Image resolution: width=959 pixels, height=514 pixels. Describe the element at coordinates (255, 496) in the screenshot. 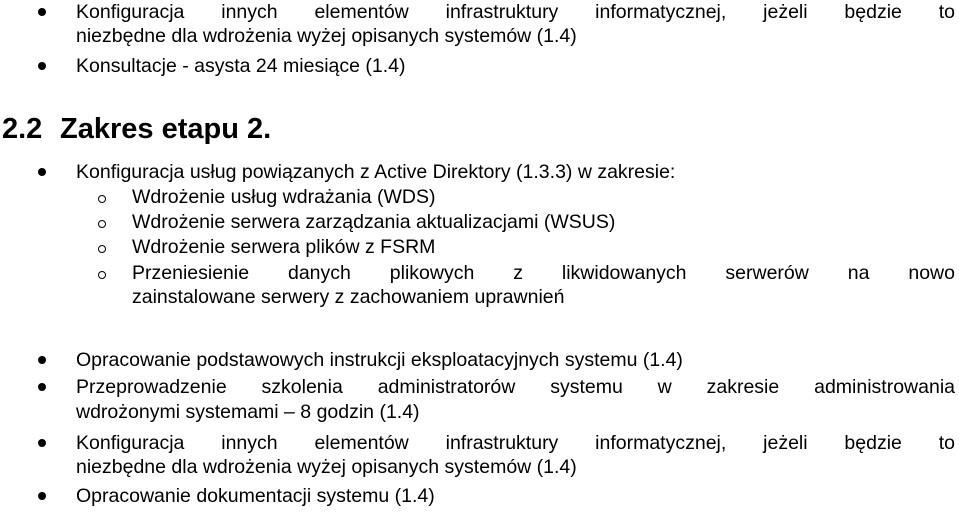

I see `list-item-text: Opracowanie dokumentacji systemu (1.4)` at that location.